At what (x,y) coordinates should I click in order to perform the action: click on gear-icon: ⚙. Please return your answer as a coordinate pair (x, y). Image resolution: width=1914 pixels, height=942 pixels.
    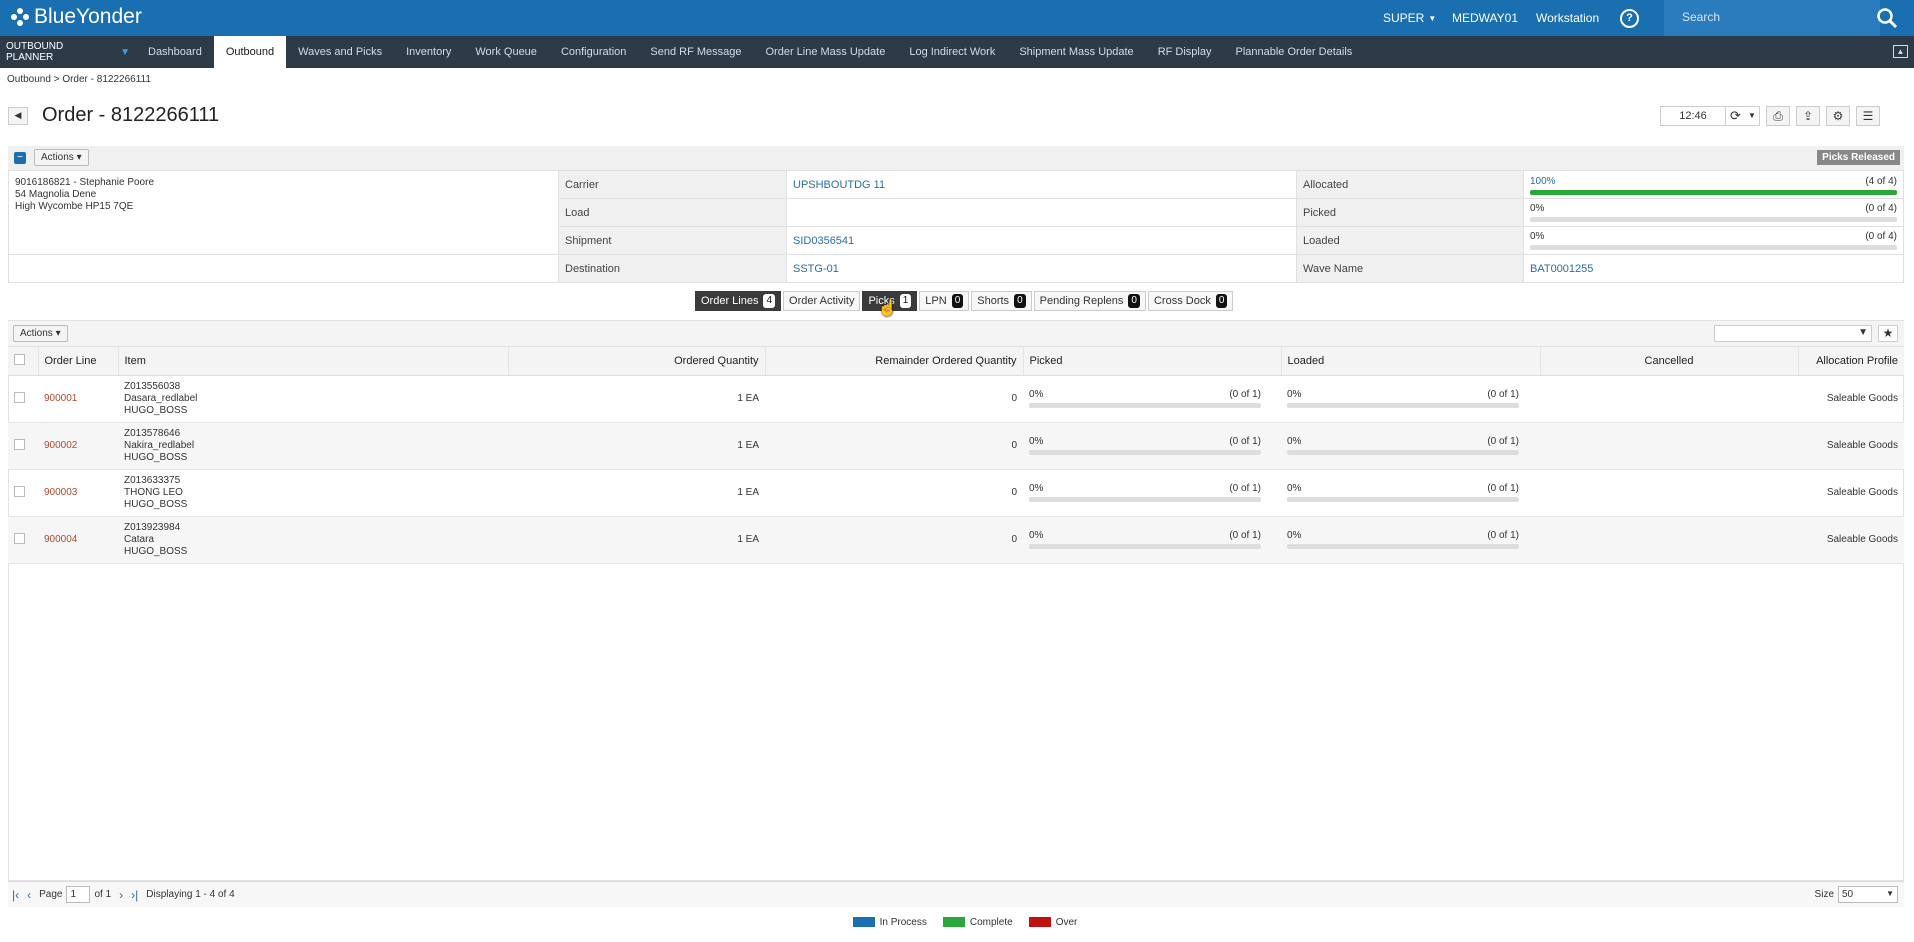
    Looking at the image, I should click on (1838, 116).